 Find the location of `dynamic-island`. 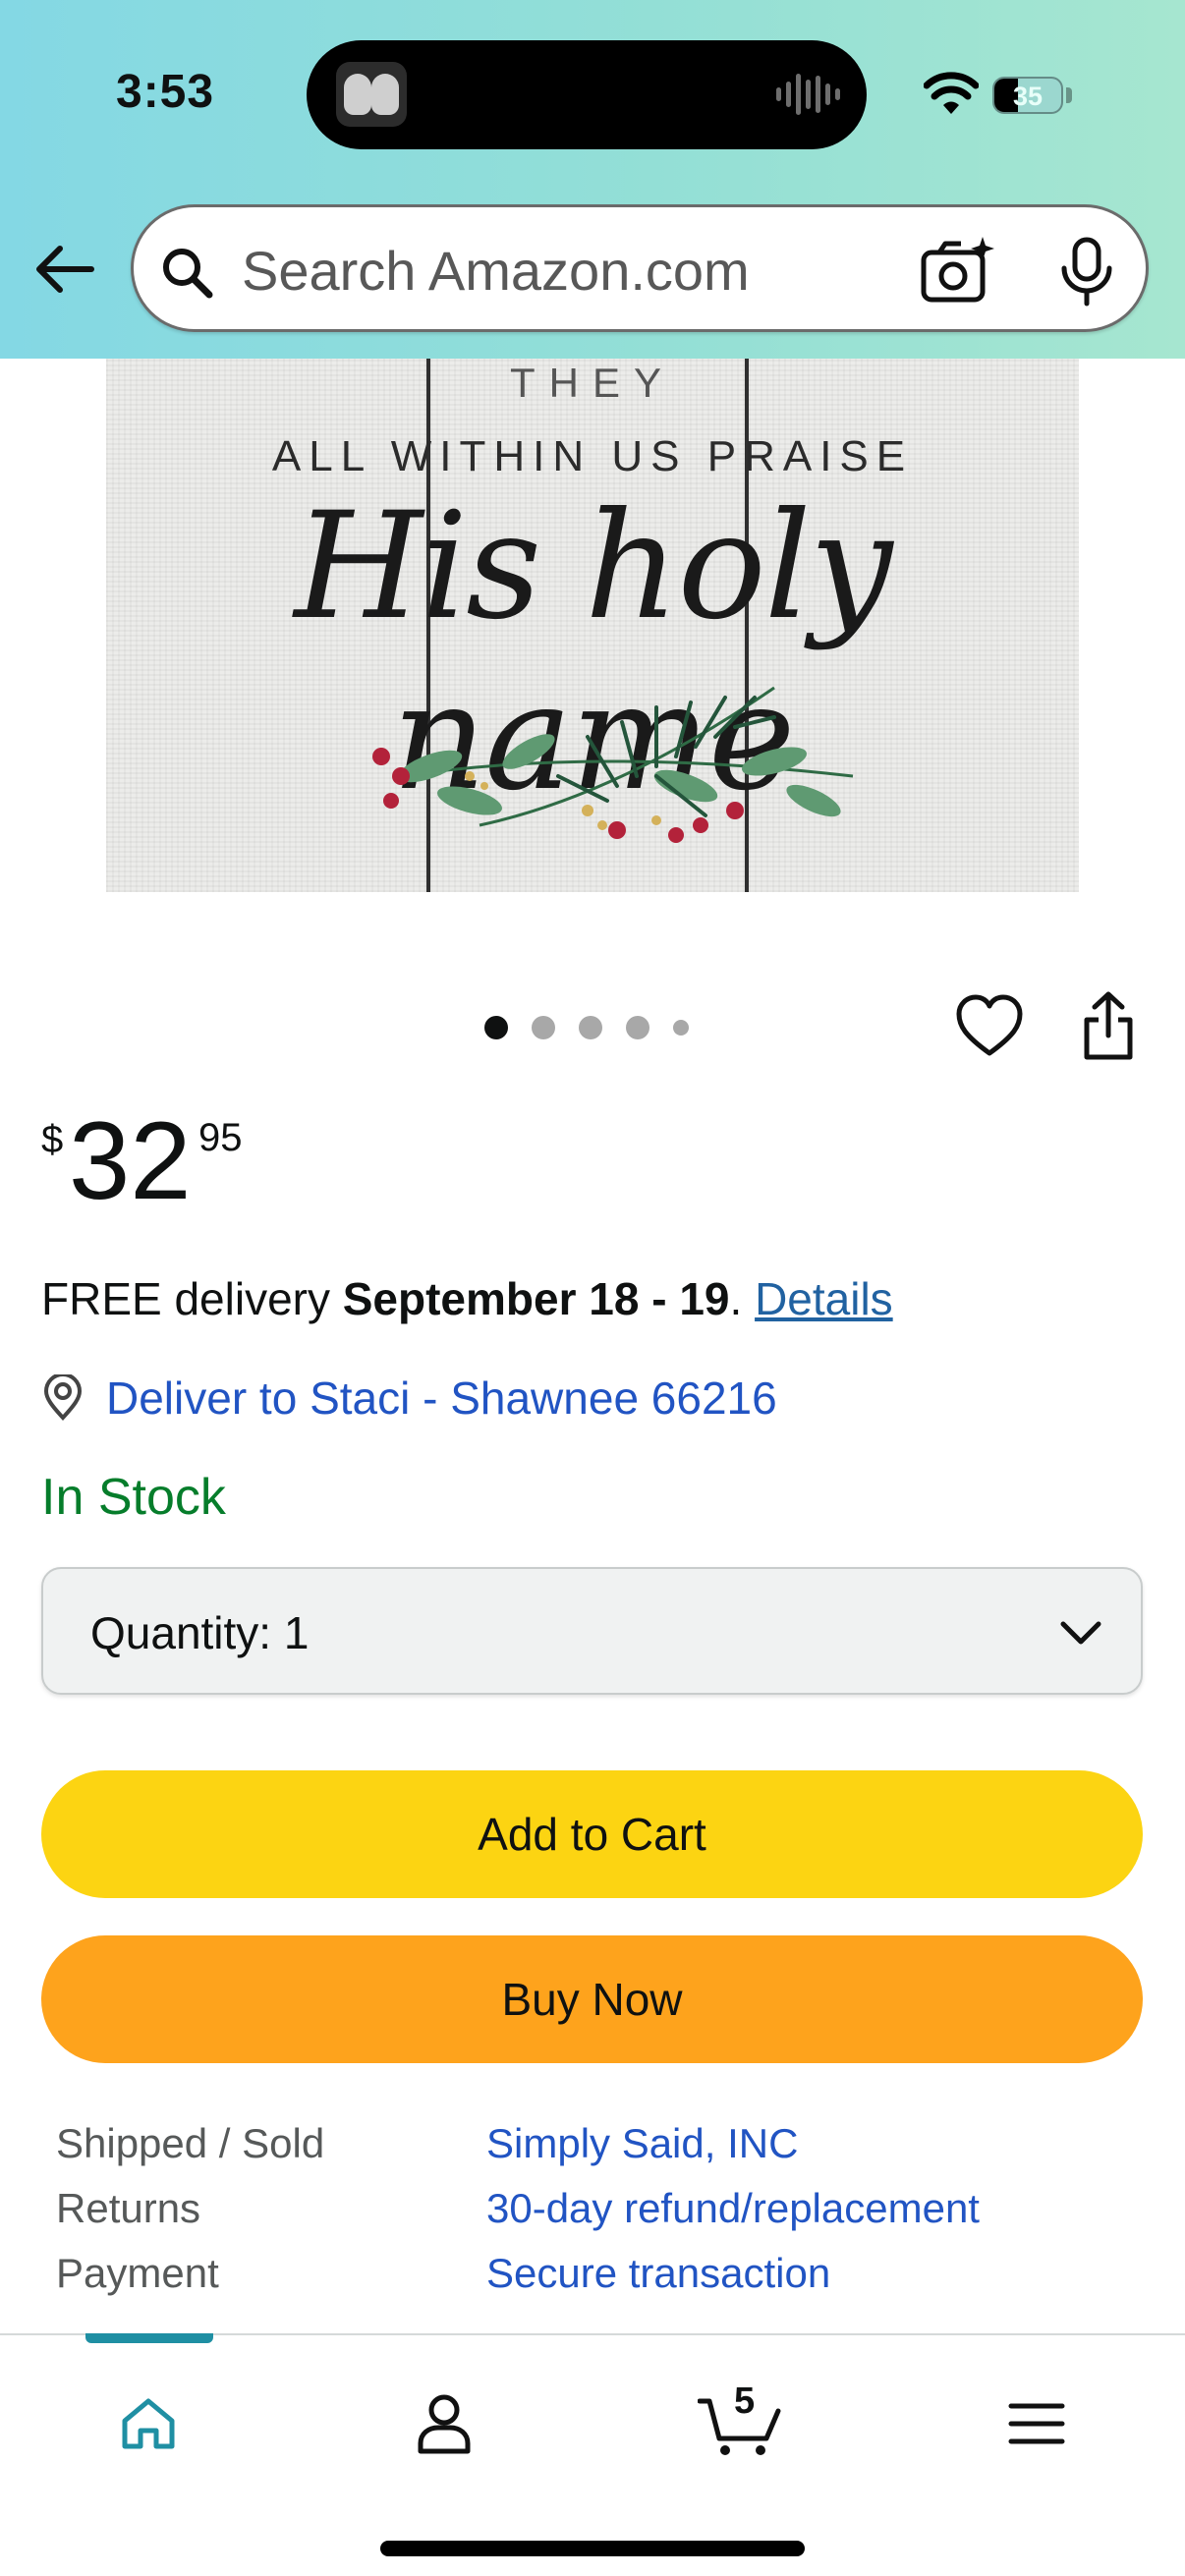

dynamic-island is located at coordinates (587, 94).